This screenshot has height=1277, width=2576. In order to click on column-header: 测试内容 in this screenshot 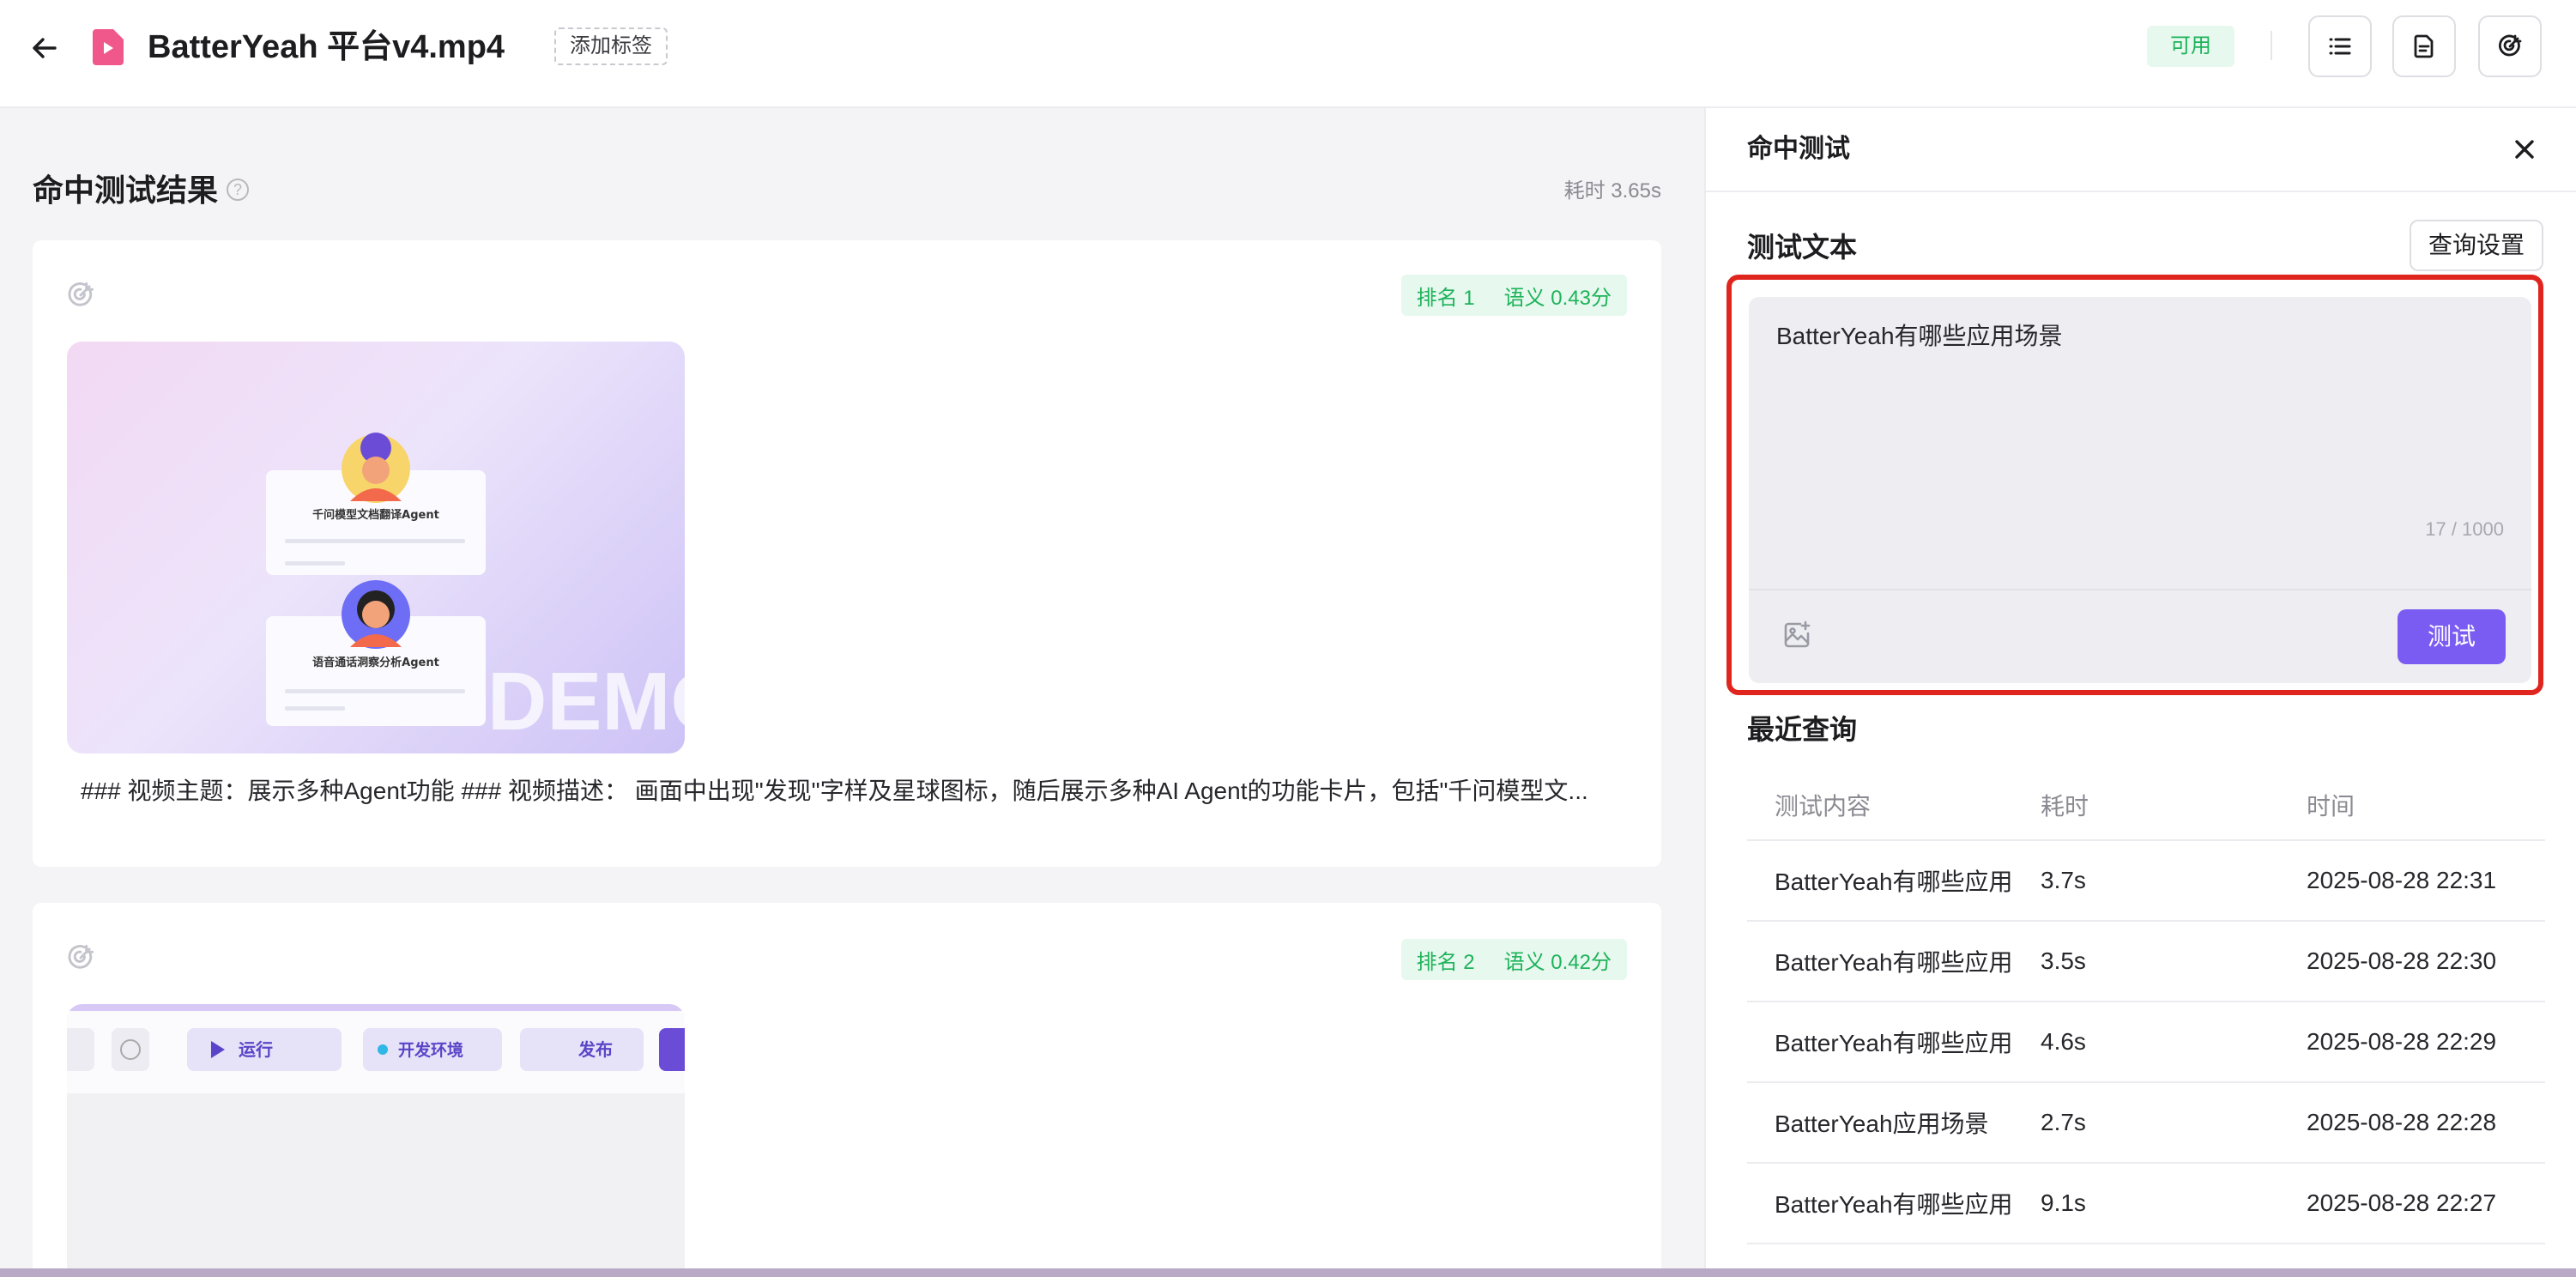, I will do `click(1824, 806)`.